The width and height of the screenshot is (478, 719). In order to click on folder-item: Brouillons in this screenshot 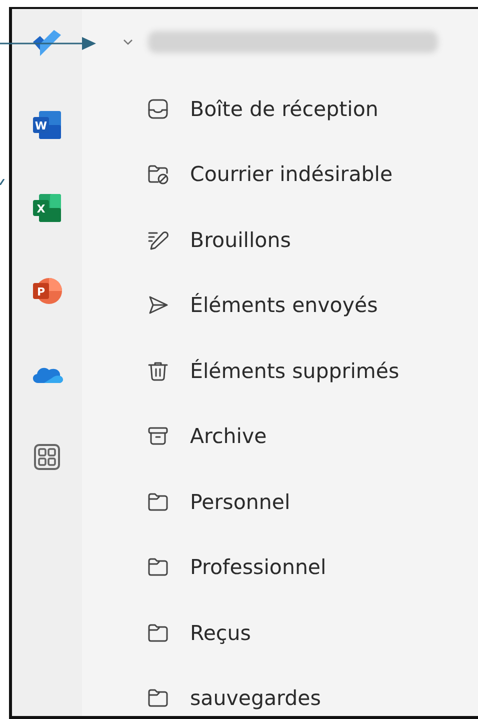, I will do `click(300, 240)`.